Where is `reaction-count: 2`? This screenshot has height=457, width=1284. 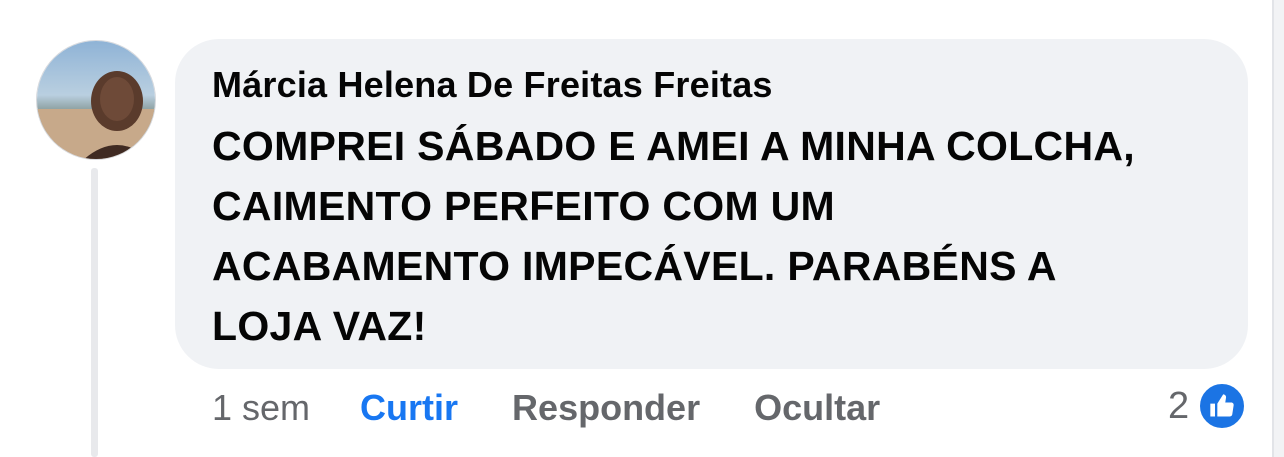 reaction-count: 2 is located at coordinates (1179, 405).